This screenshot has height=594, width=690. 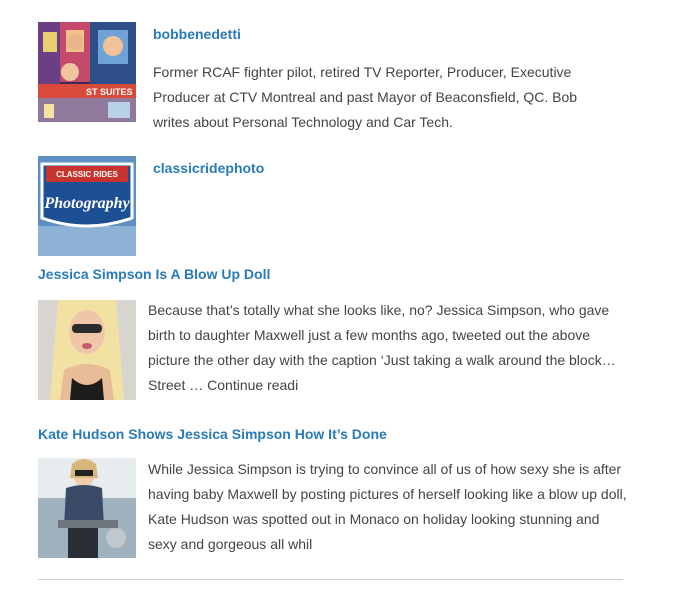 What do you see at coordinates (208, 168) in the screenshot?
I see `author-name-link: classicridephoto` at bounding box center [208, 168].